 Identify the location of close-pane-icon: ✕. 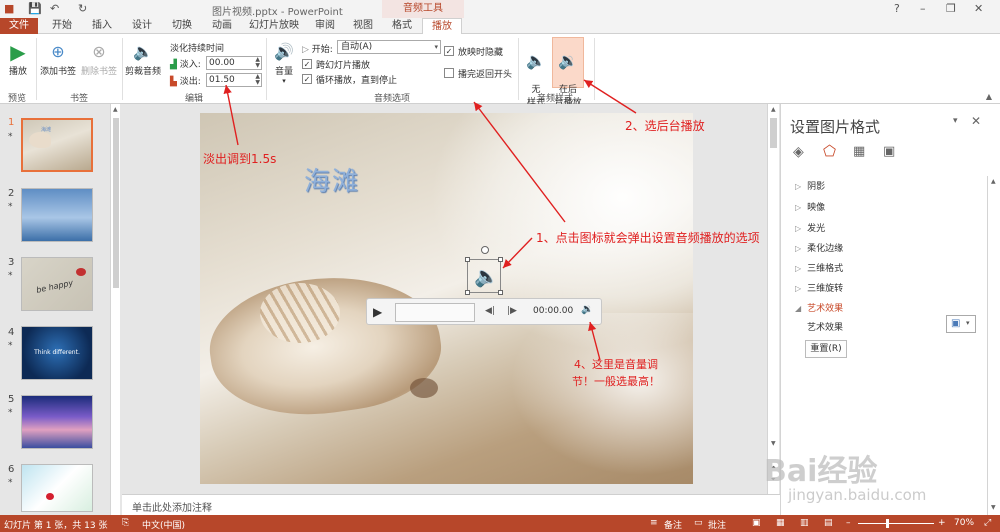
(976, 121).